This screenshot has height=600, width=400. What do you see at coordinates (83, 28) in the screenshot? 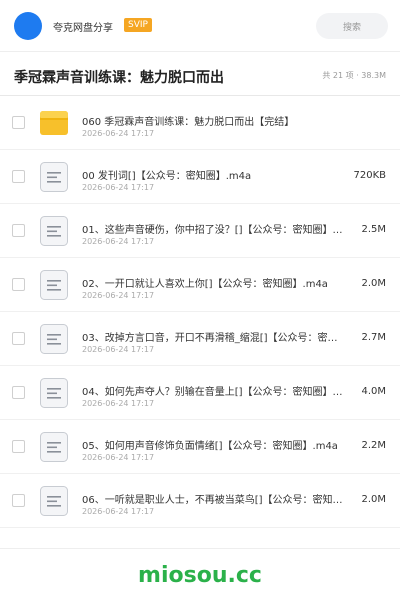
I see `share-name: 夸克网盘分享` at bounding box center [83, 28].